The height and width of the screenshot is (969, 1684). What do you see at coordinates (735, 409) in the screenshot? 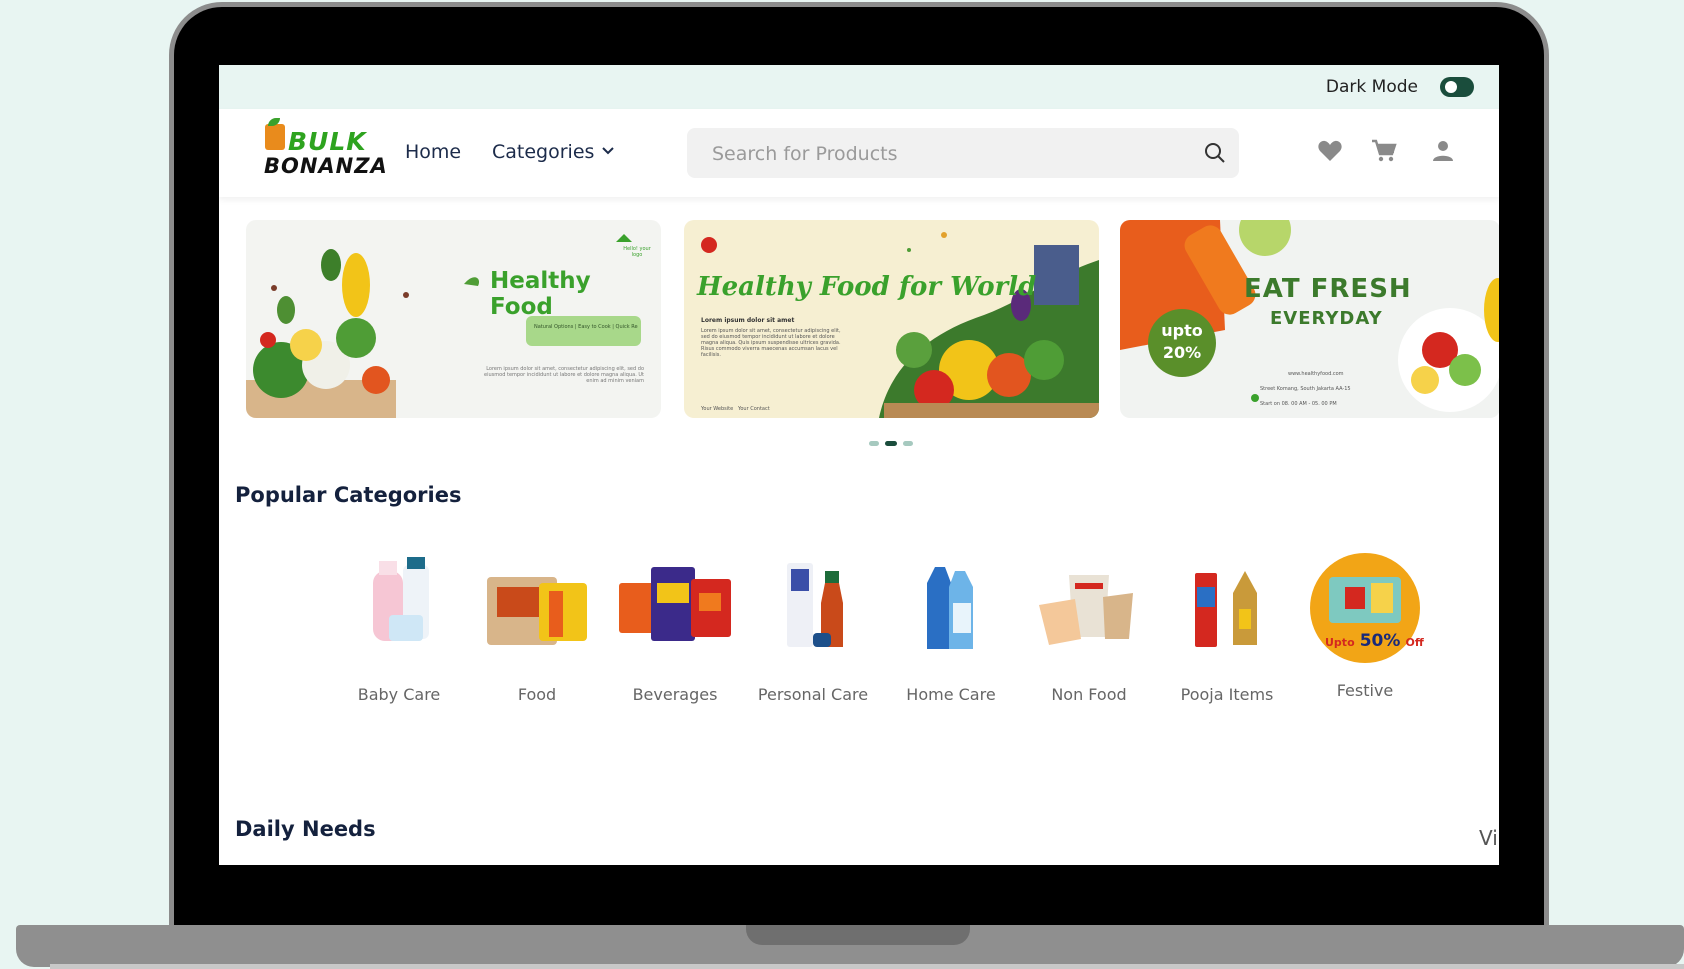
I see `banner2-footer: Your Website Your Contact` at bounding box center [735, 409].